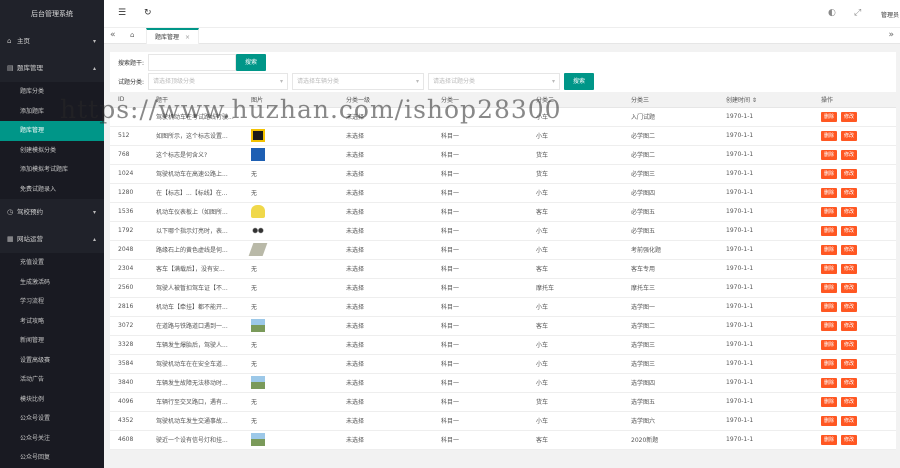 This screenshot has height=468, width=900. Describe the element at coordinates (192, 62) in the screenshot. I see `search-input` at that location.